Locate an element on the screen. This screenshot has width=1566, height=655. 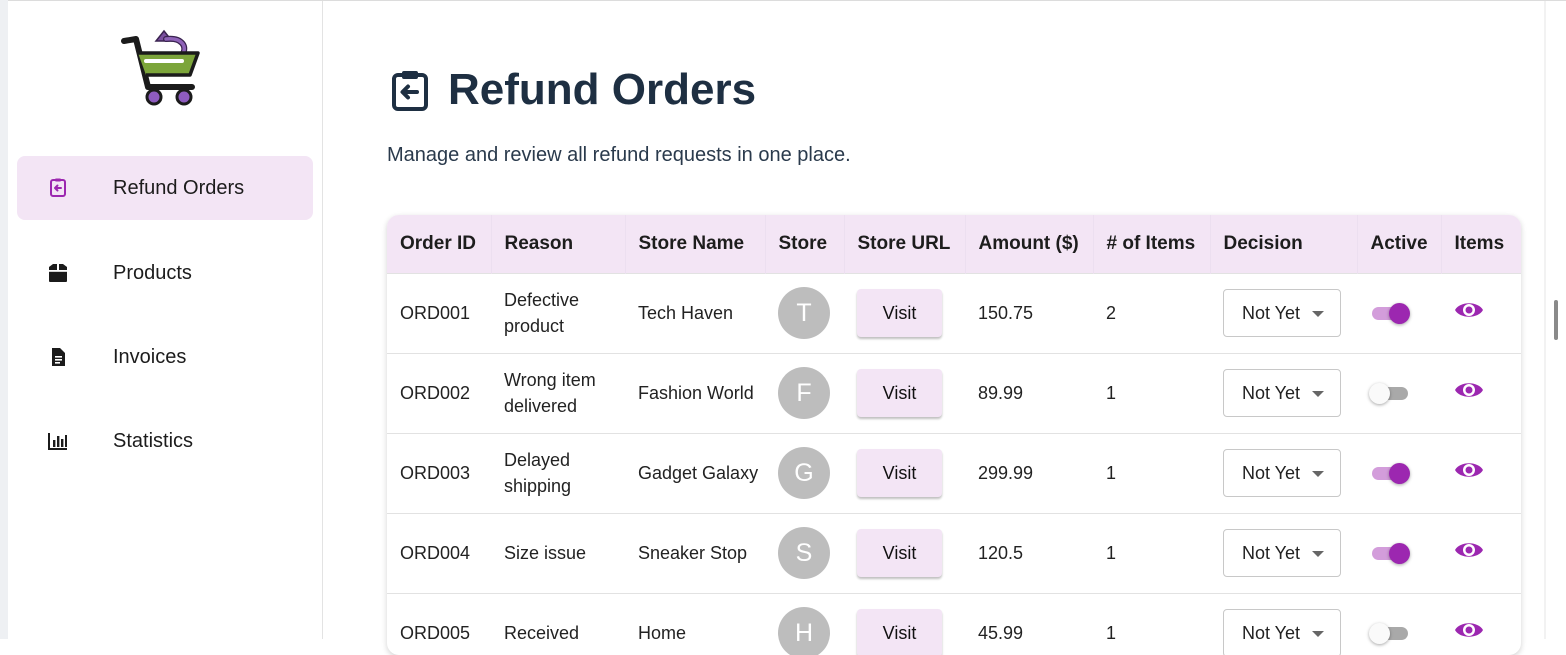
column-header-decision: Decision is located at coordinates (1284, 244).